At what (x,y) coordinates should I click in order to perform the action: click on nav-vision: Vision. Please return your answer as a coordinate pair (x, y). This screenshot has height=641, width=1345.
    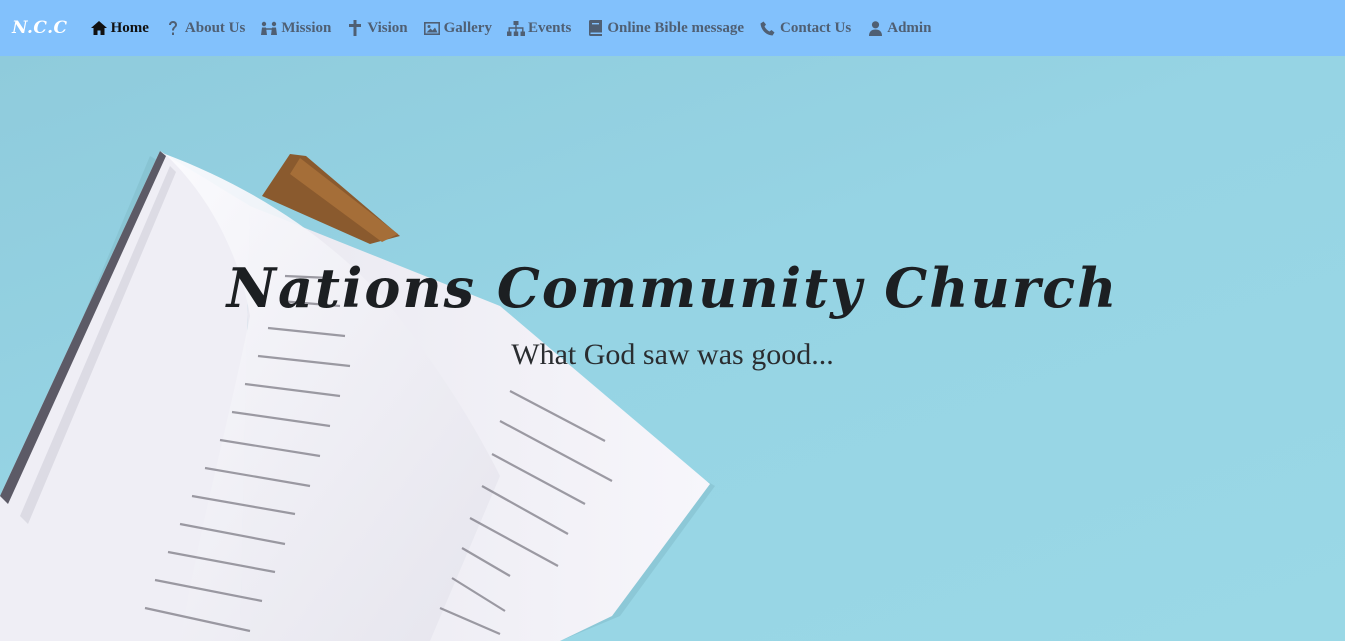
    Looking at the image, I should click on (377, 28).